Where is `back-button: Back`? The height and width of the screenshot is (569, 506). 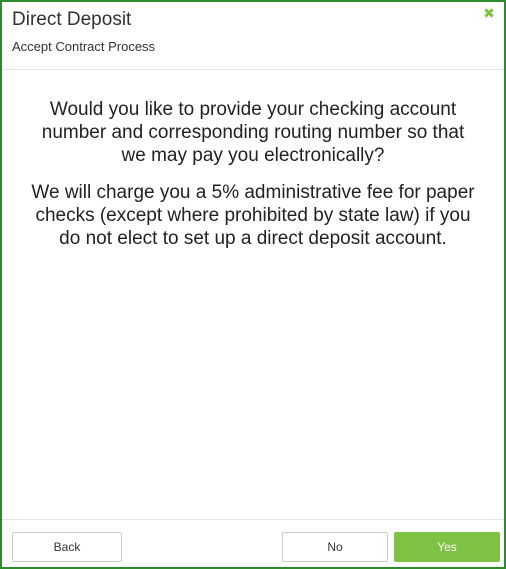 back-button: Back is located at coordinates (67, 547).